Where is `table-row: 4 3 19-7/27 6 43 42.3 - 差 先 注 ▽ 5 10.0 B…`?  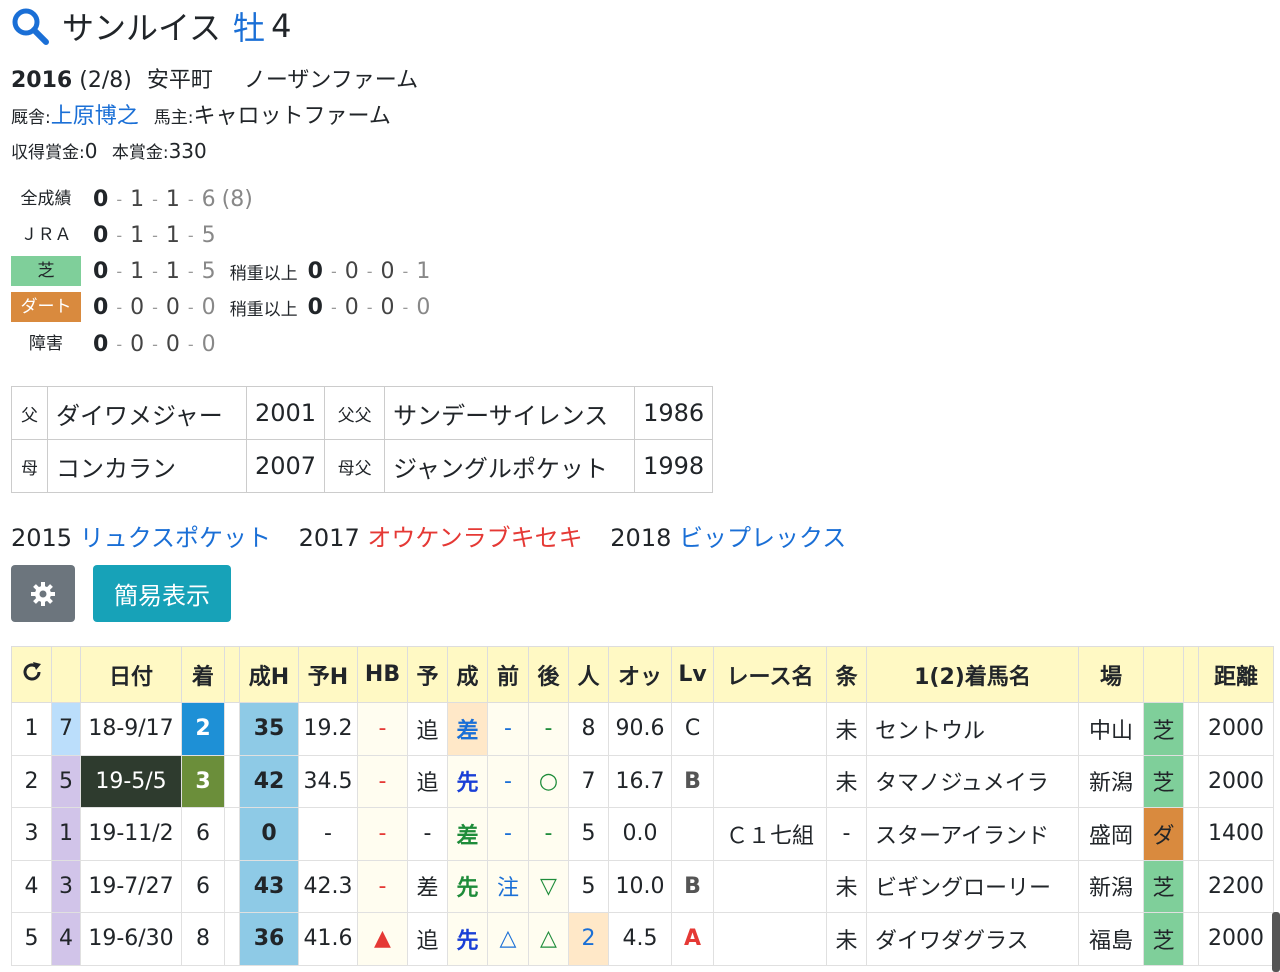
table-row: 4 3 19-7/27 6 43 42.3 - 差 先 注 ▽ 5 10.0 B… is located at coordinates (642, 886).